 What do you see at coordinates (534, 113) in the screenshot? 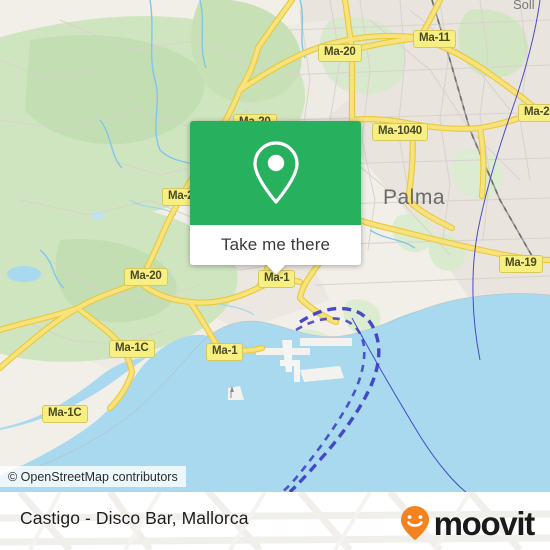
I see `road-shield-ma-20-right-edge: Ma-20` at bounding box center [534, 113].